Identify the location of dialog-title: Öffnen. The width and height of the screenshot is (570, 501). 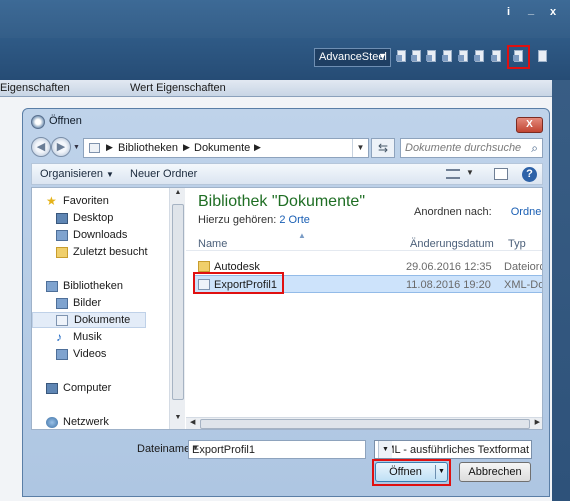
(65, 121).